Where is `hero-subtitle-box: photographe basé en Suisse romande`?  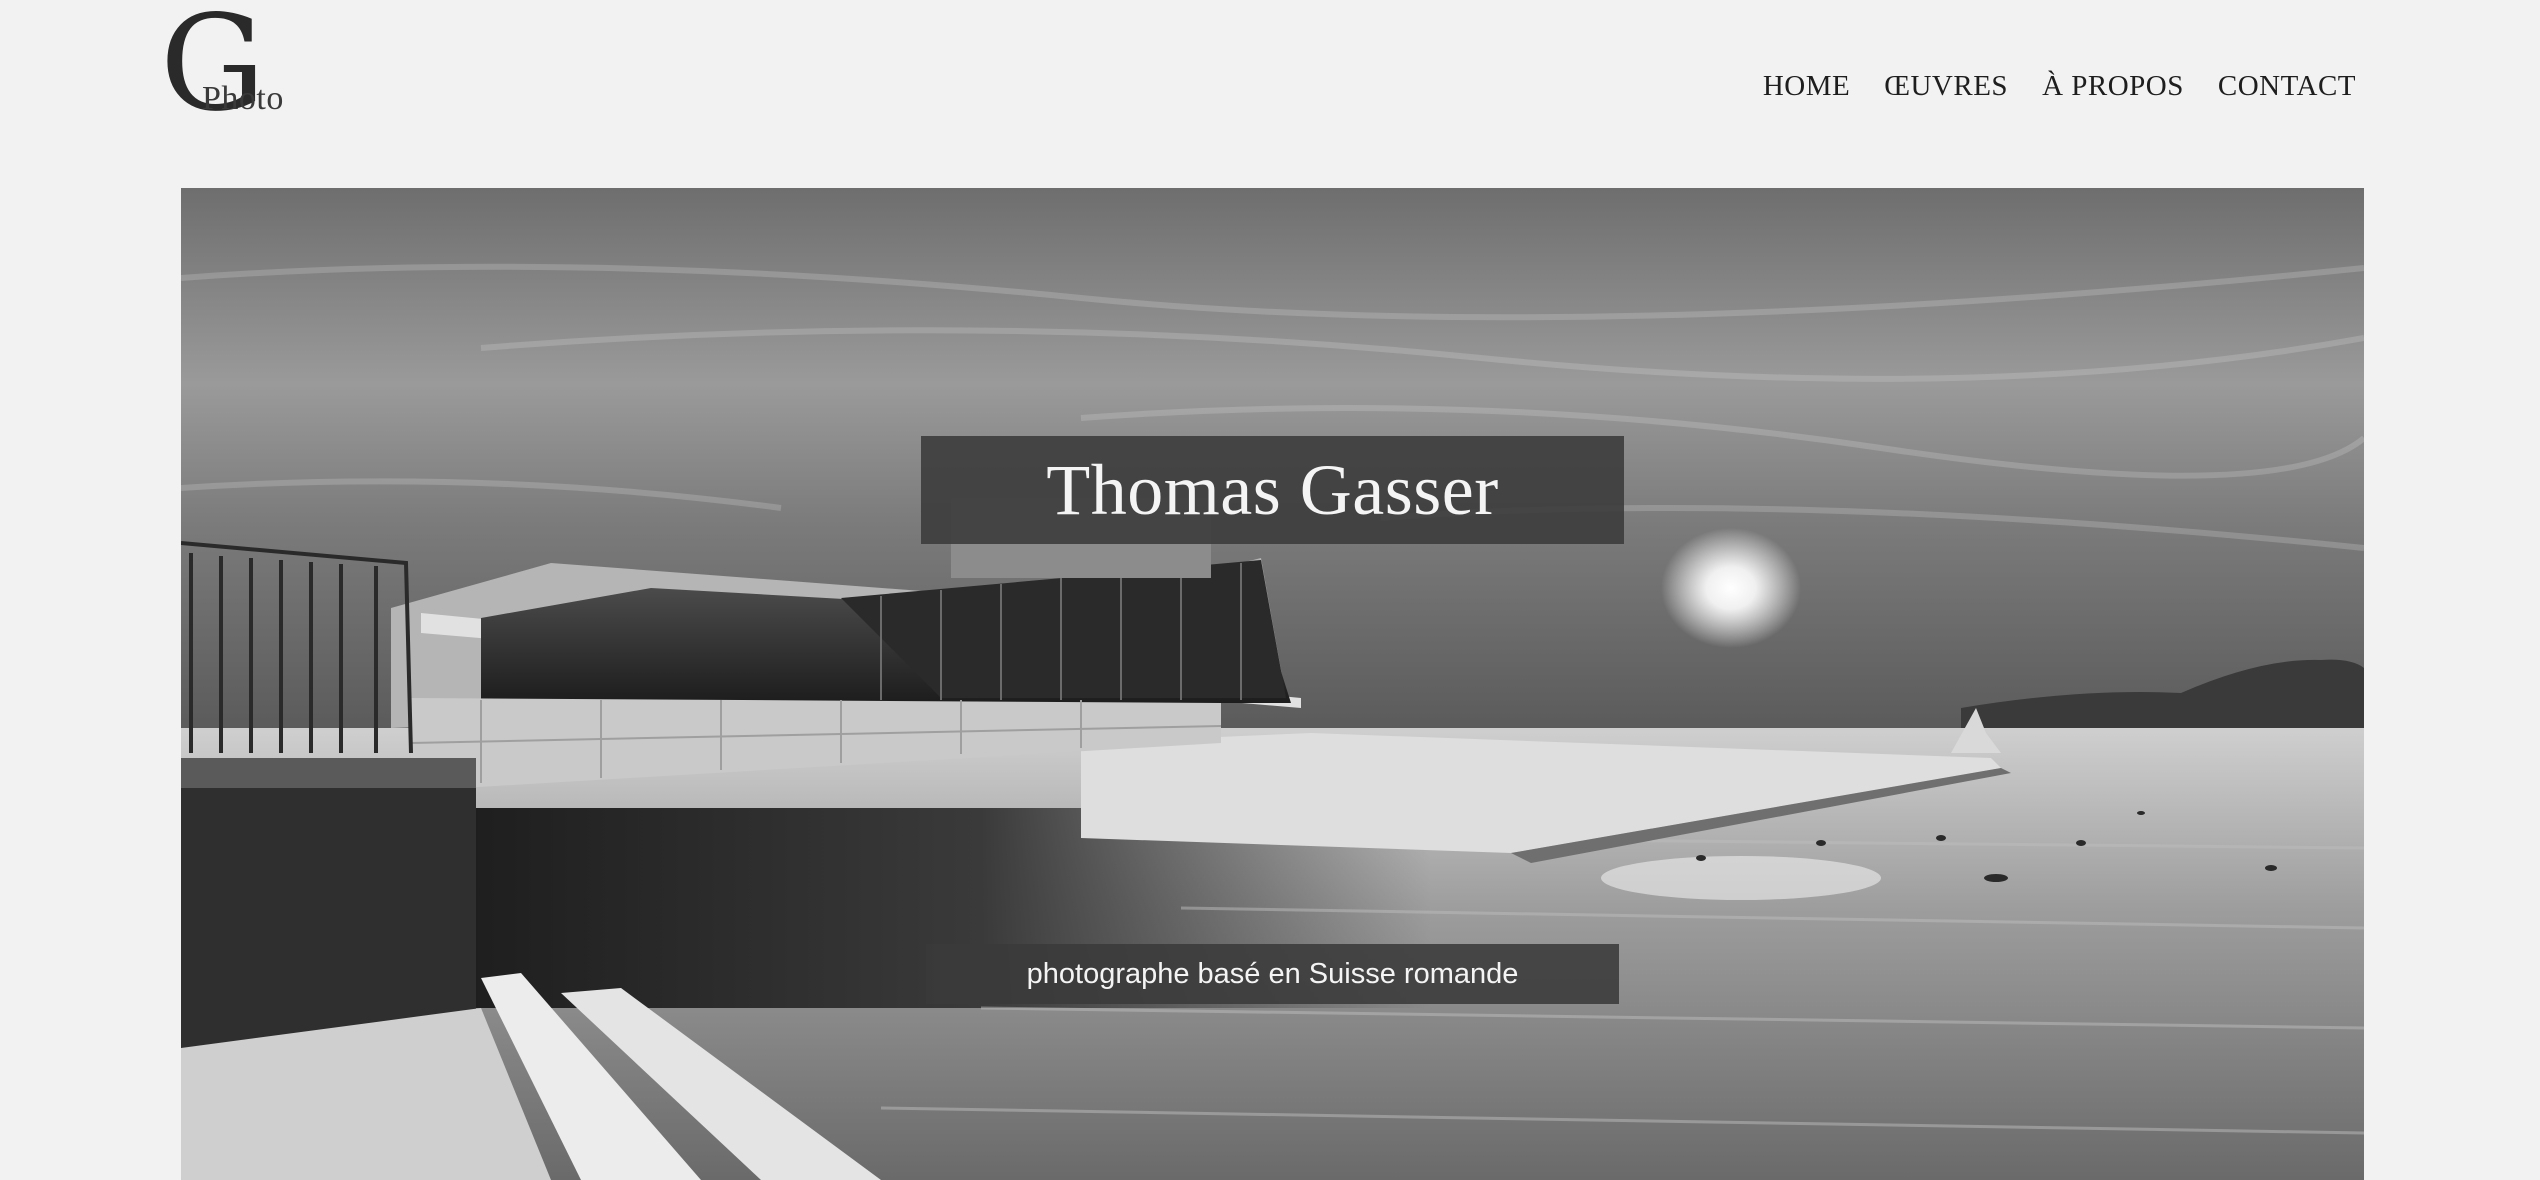
hero-subtitle-box: photographe basé en Suisse romande is located at coordinates (1272, 974).